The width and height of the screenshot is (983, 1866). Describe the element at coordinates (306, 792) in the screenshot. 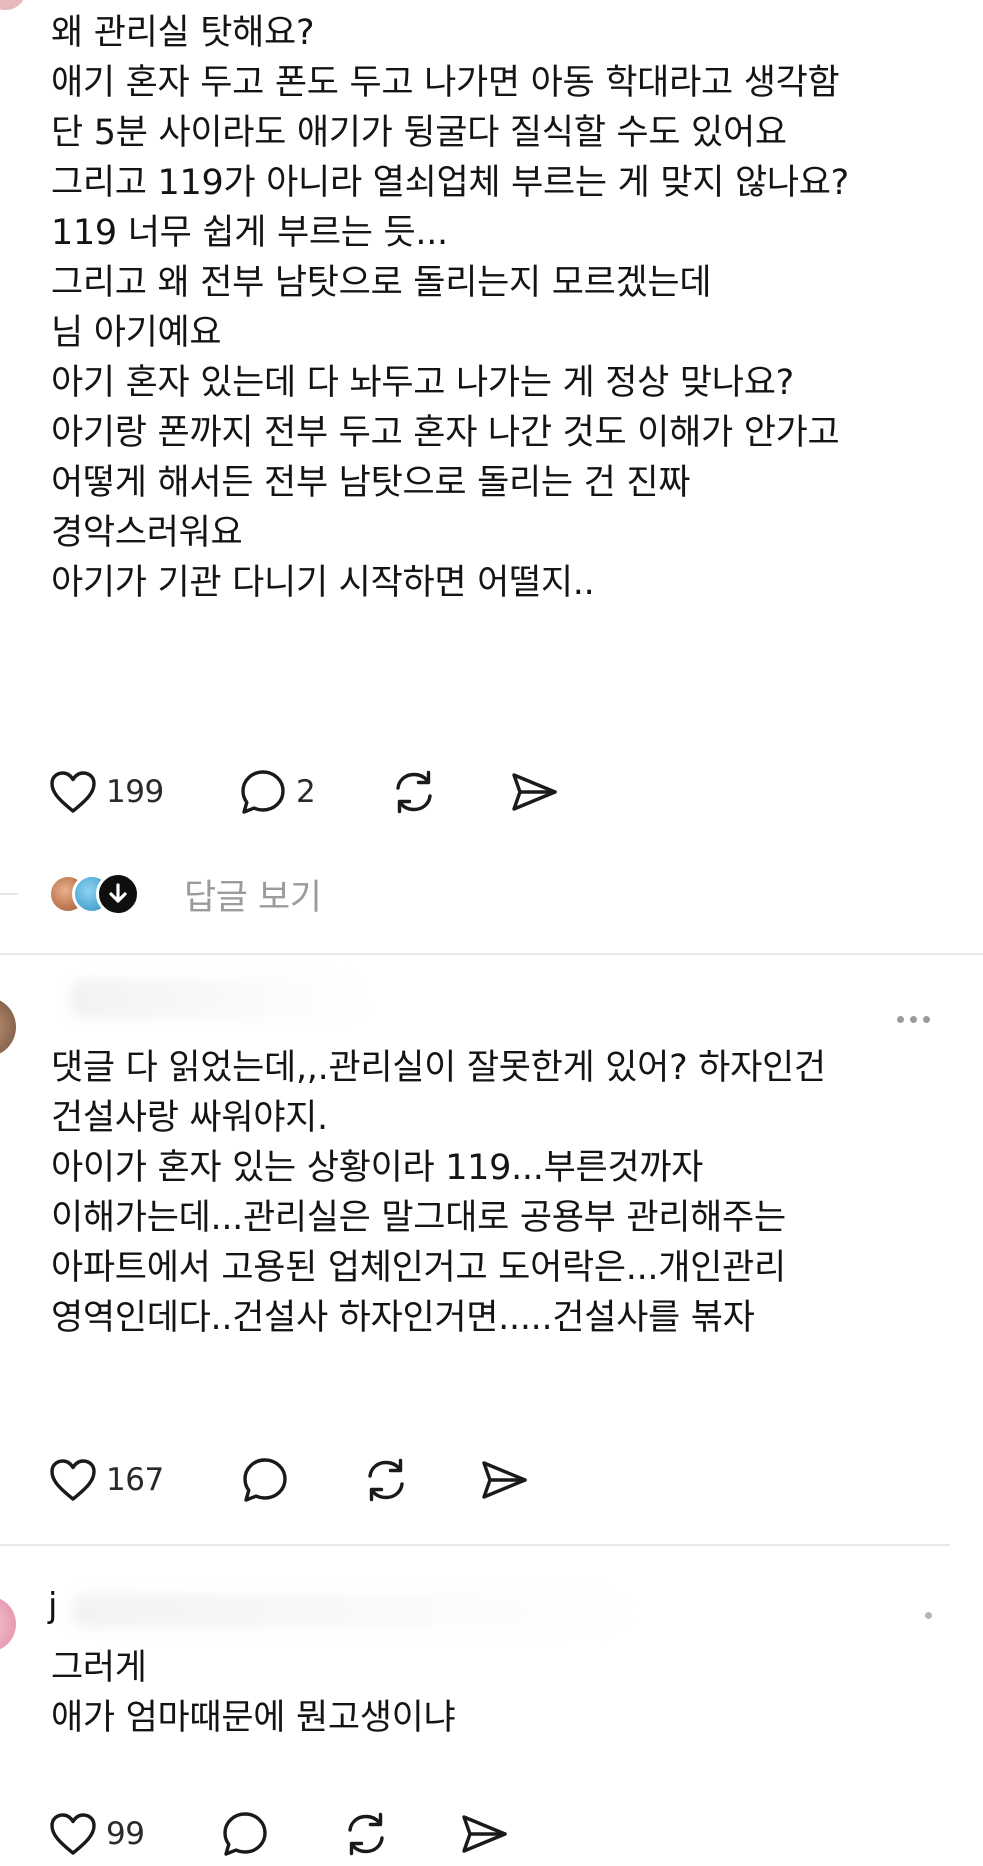

I see `comment-count: 2` at that location.